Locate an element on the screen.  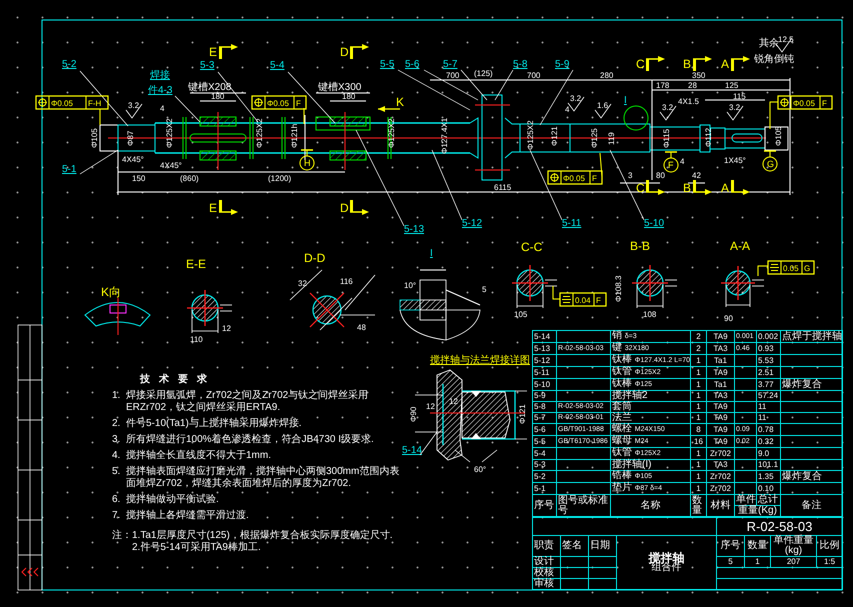
table-cell: Zr702 is located at coordinates (720, 476).